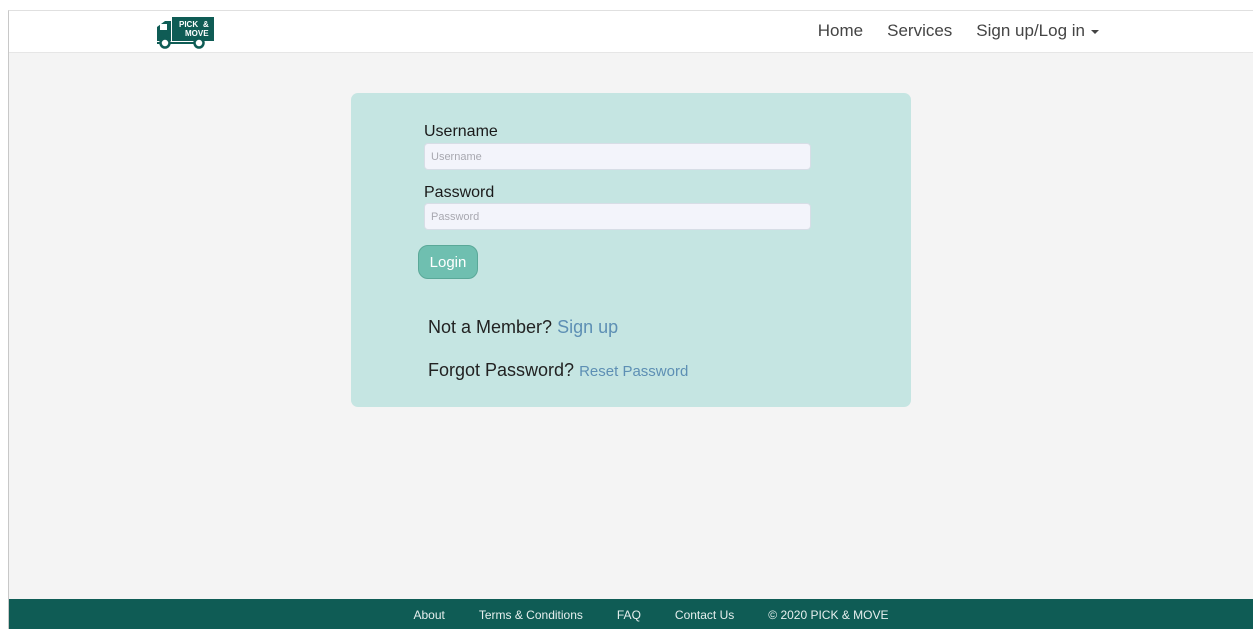 This screenshot has width=1253, height=629. Describe the element at coordinates (188, 24) in the screenshot. I see `logo-text-top: PICK` at that location.